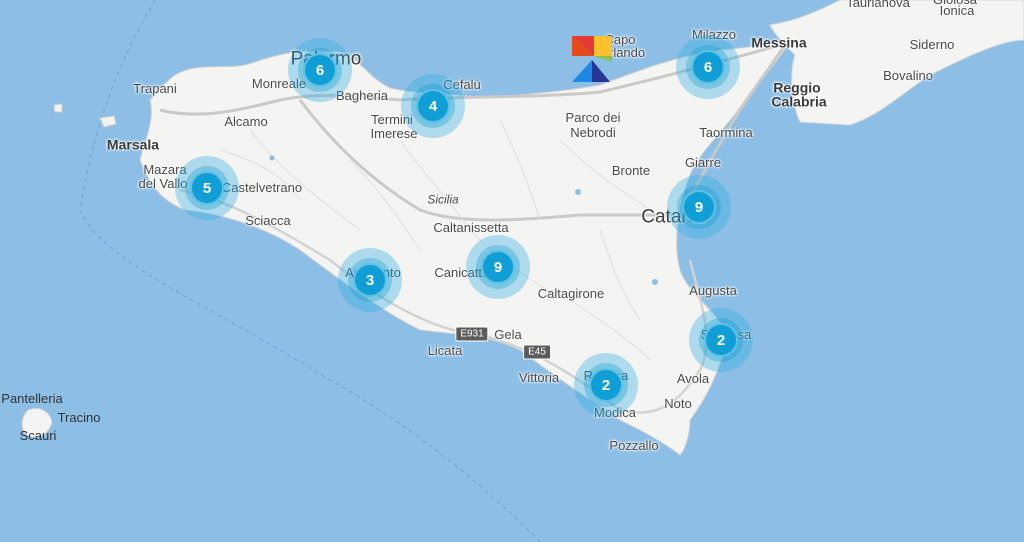 The width and height of the screenshot is (1024, 542). What do you see at coordinates (537, 352) in the screenshot?
I see `road-shield: E45` at bounding box center [537, 352].